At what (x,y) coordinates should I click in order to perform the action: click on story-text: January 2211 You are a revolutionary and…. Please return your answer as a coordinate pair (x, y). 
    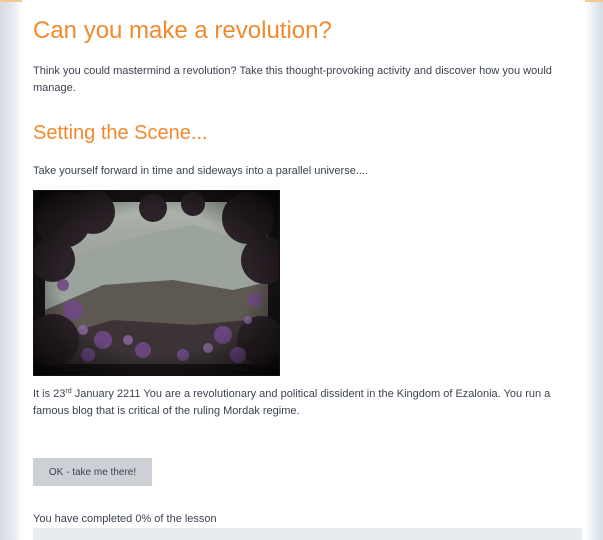
    Looking at the image, I should click on (292, 402).